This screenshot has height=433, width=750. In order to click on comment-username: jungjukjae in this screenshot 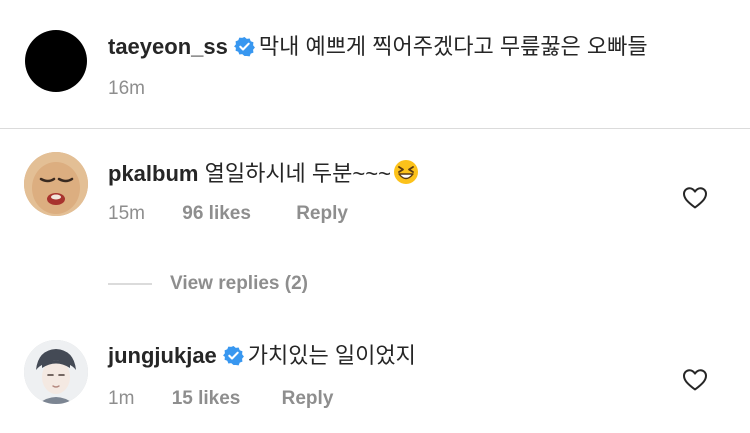, I will do `click(162, 355)`.